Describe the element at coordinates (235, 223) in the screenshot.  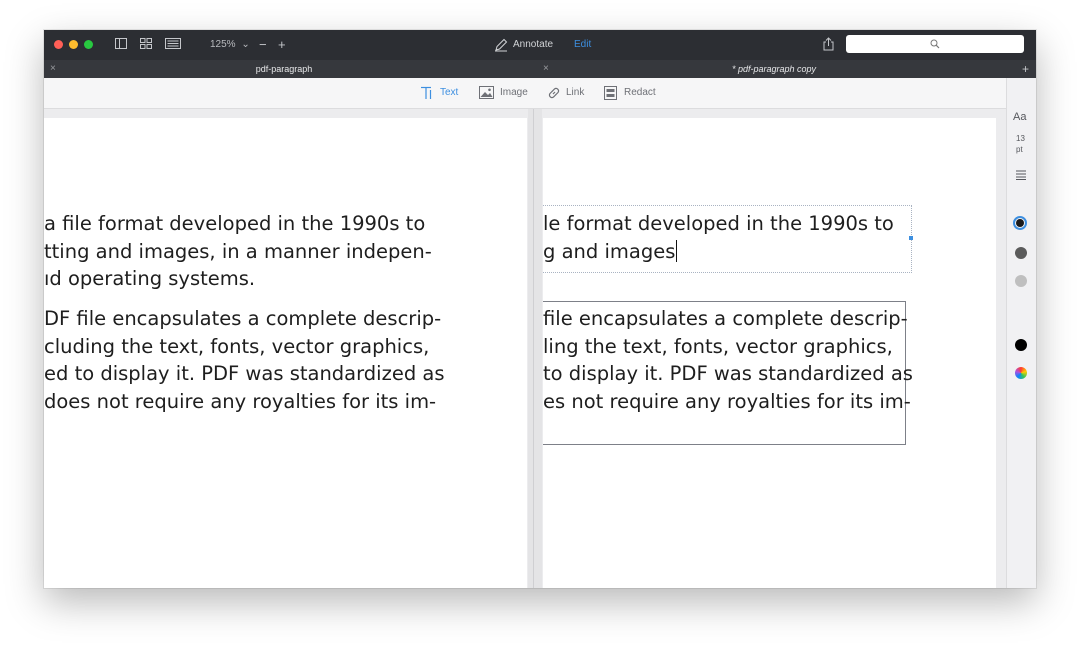
I see `text-line: a file format developed in the 1990s to` at that location.